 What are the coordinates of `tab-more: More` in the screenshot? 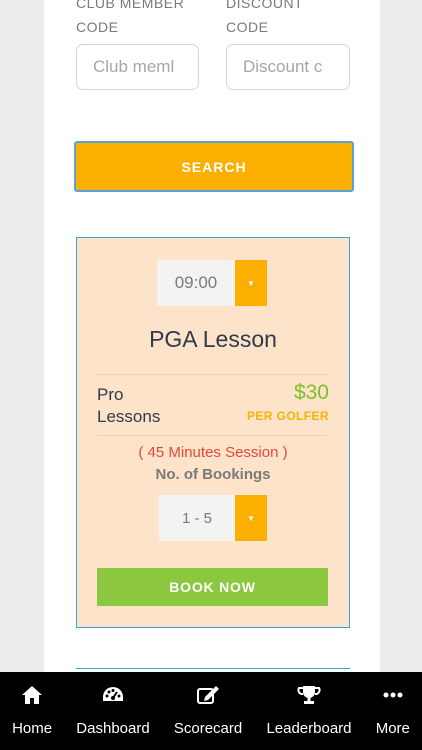 It's located at (393, 710).